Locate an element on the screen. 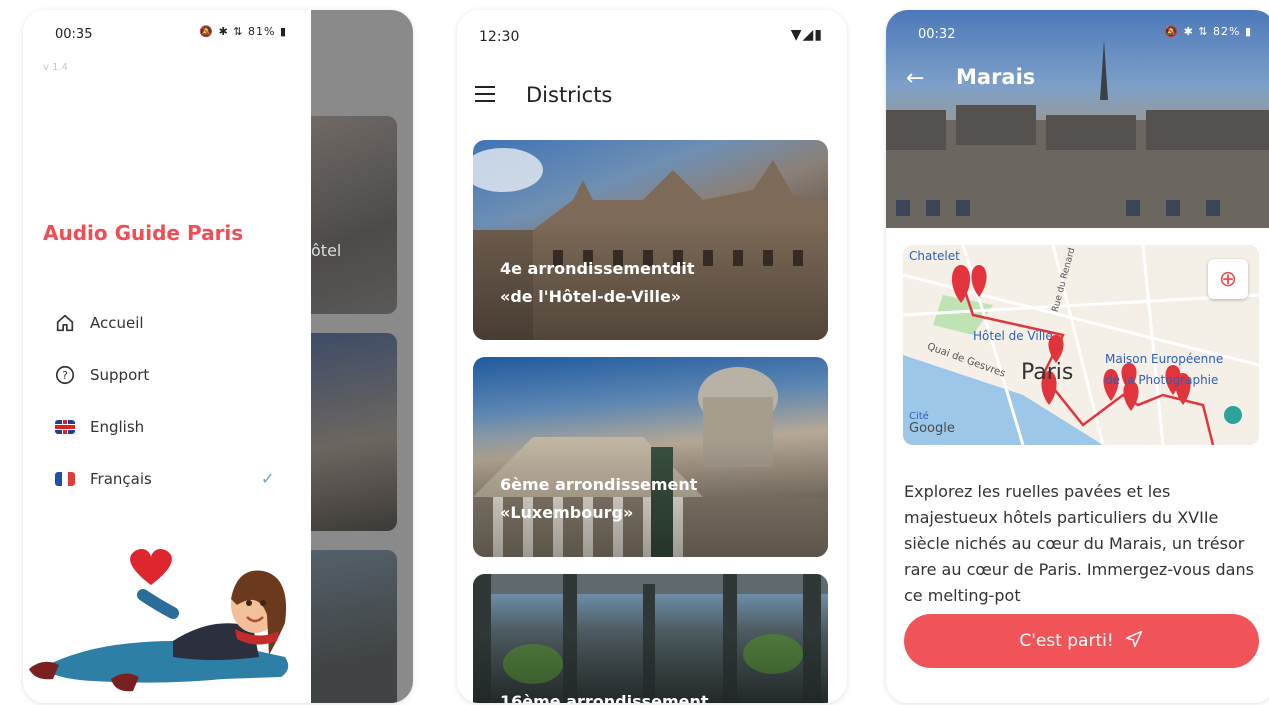  app-name: Audio Guide Paris is located at coordinates (143, 233).